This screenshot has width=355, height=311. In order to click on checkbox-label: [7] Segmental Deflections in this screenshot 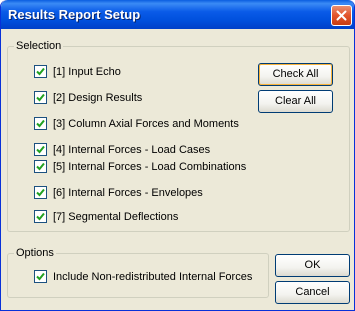, I will do `click(116, 217)`.